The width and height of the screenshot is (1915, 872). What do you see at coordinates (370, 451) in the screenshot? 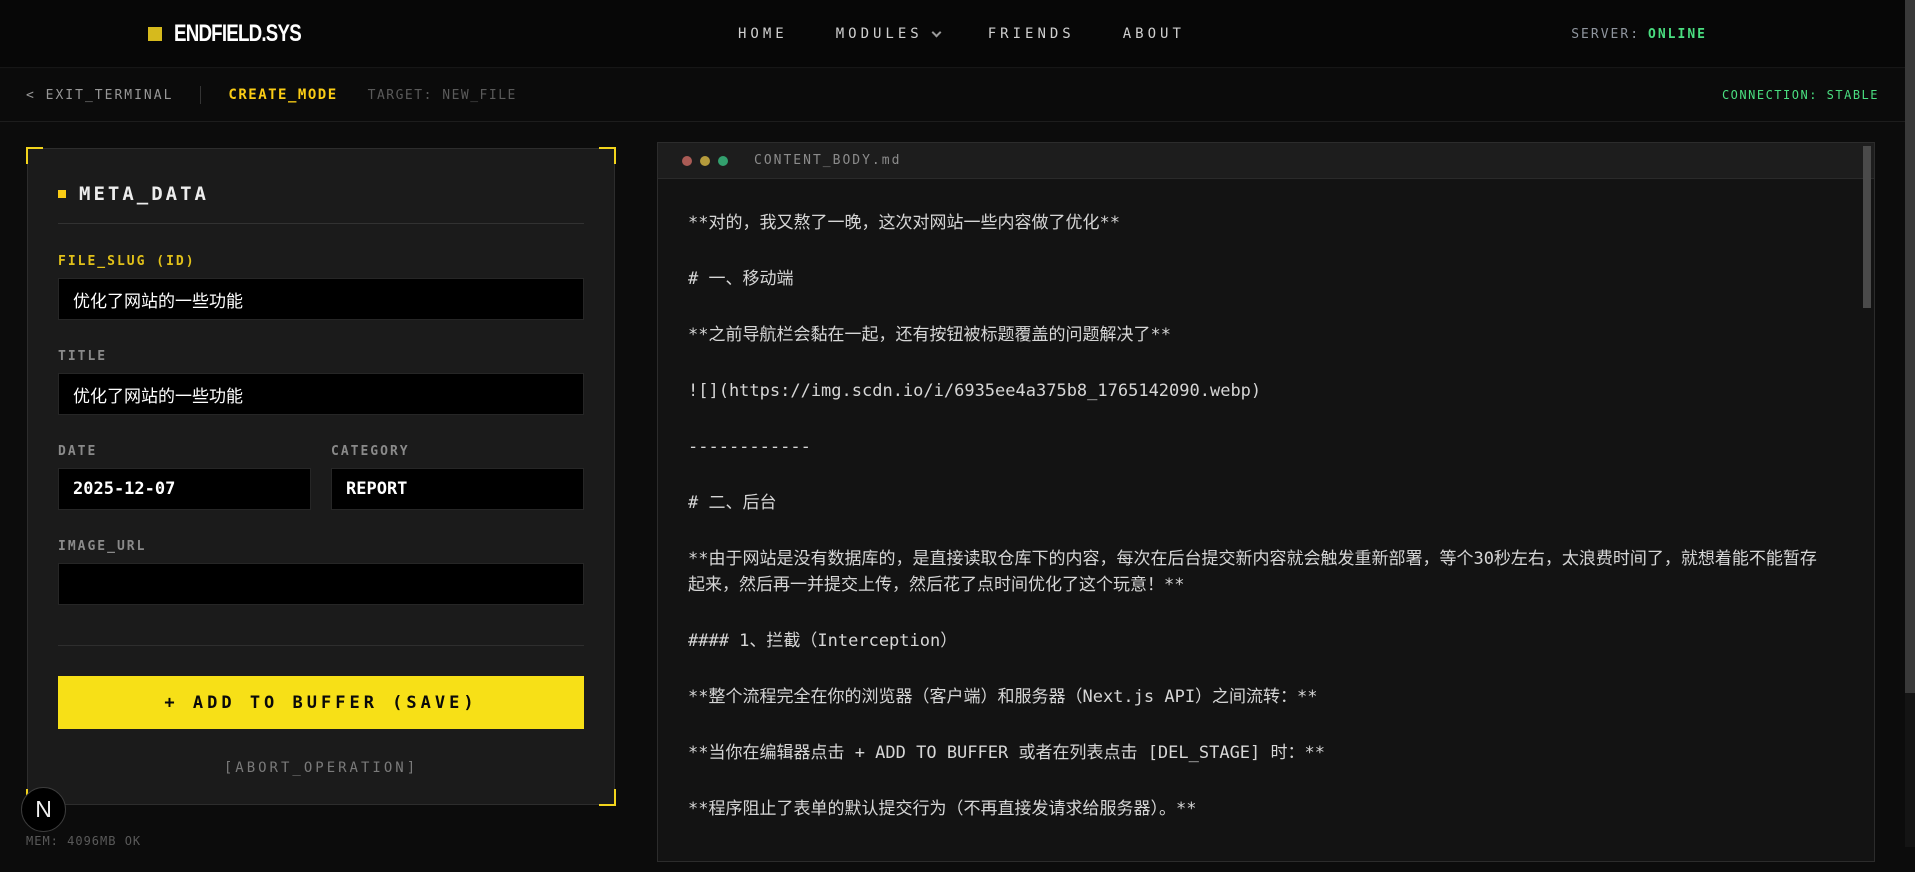
I see `category-label: CATEGORY` at bounding box center [370, 451].